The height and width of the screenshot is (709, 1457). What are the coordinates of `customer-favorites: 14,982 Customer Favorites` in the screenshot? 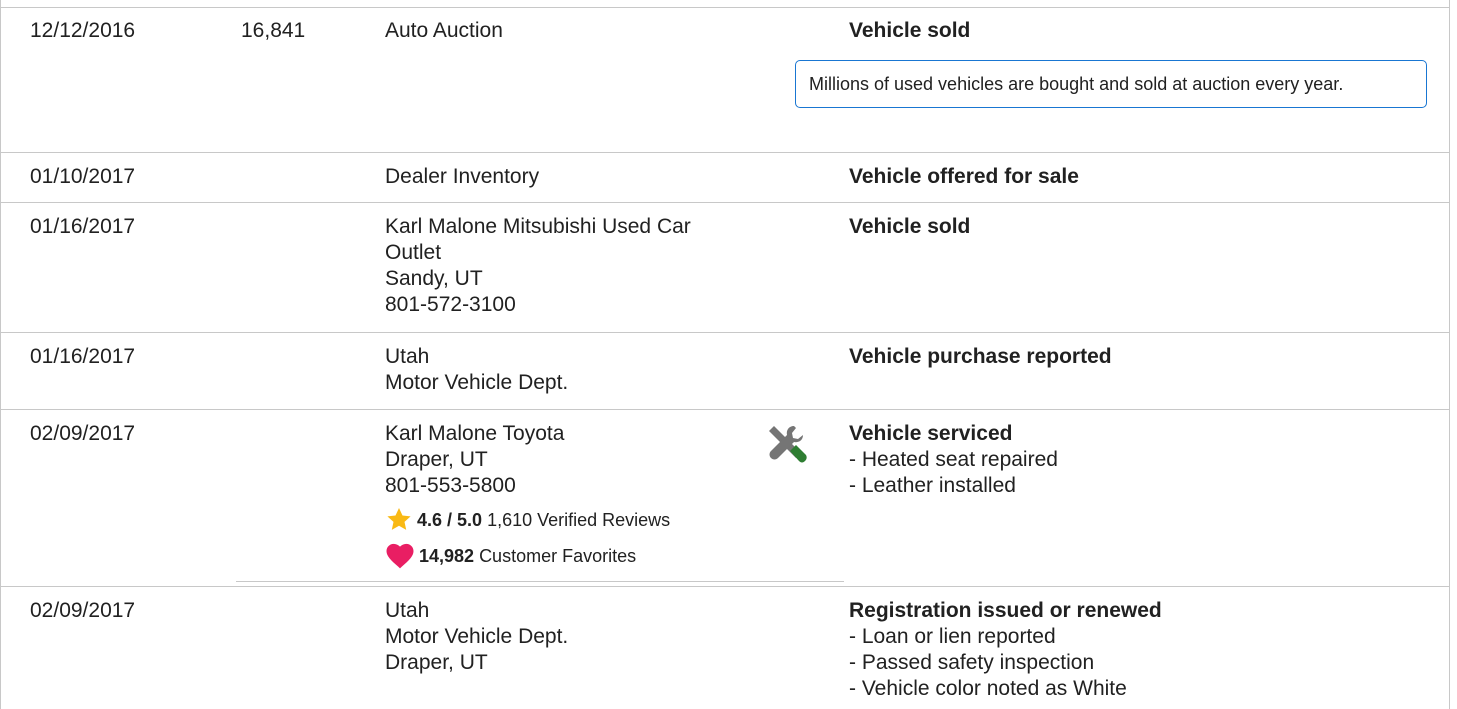 It's located at (565, 555).